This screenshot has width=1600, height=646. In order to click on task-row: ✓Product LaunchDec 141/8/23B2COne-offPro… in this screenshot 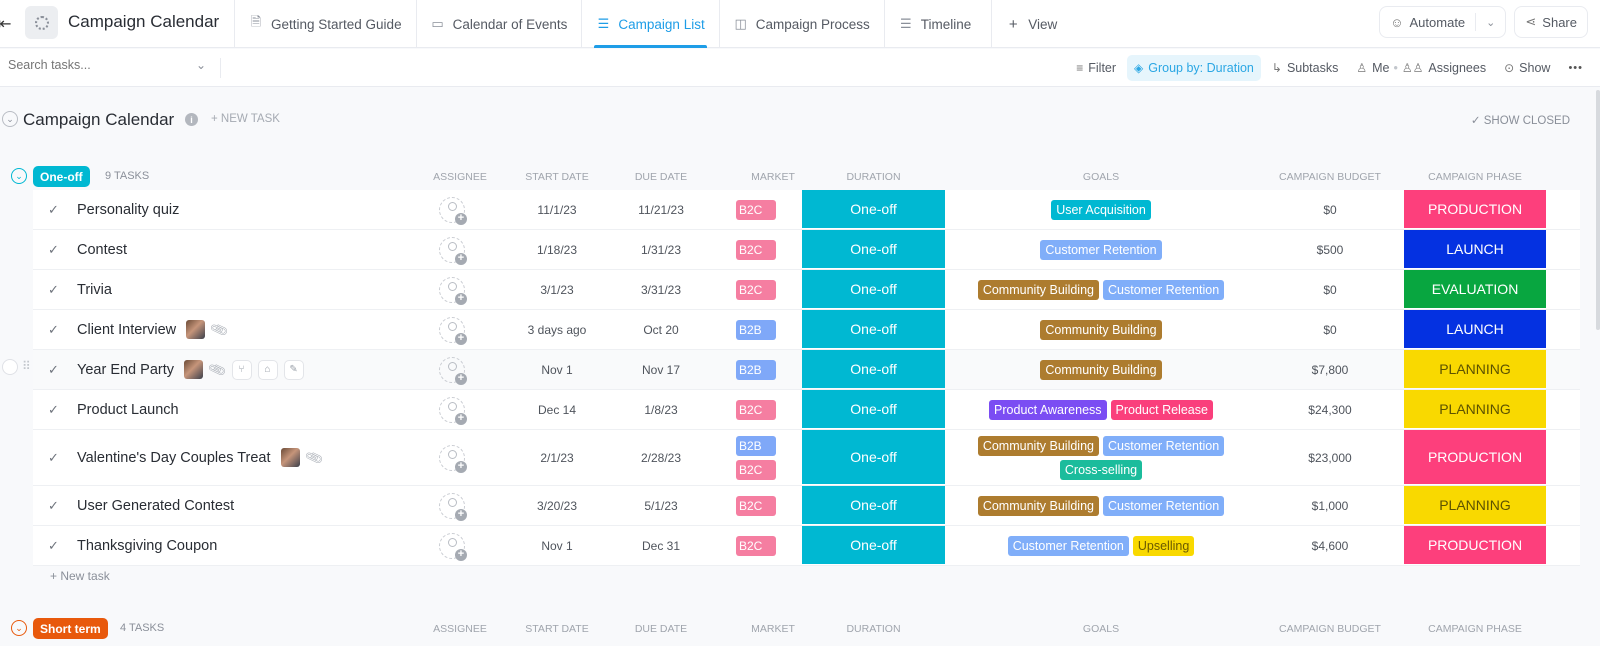, I will do `click(806, 410)`.